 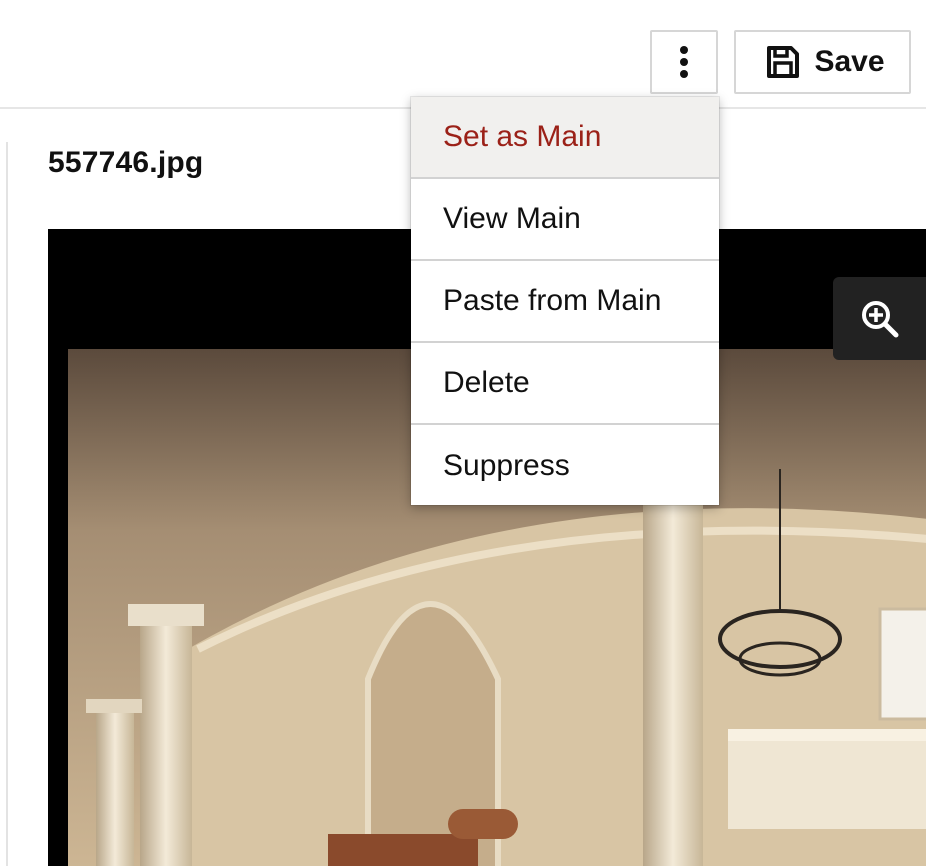 What do you see at coordinates (506, 465) in the screenshot?
I see `menu-item-label: Suppress` at bounding box center [506, 465].